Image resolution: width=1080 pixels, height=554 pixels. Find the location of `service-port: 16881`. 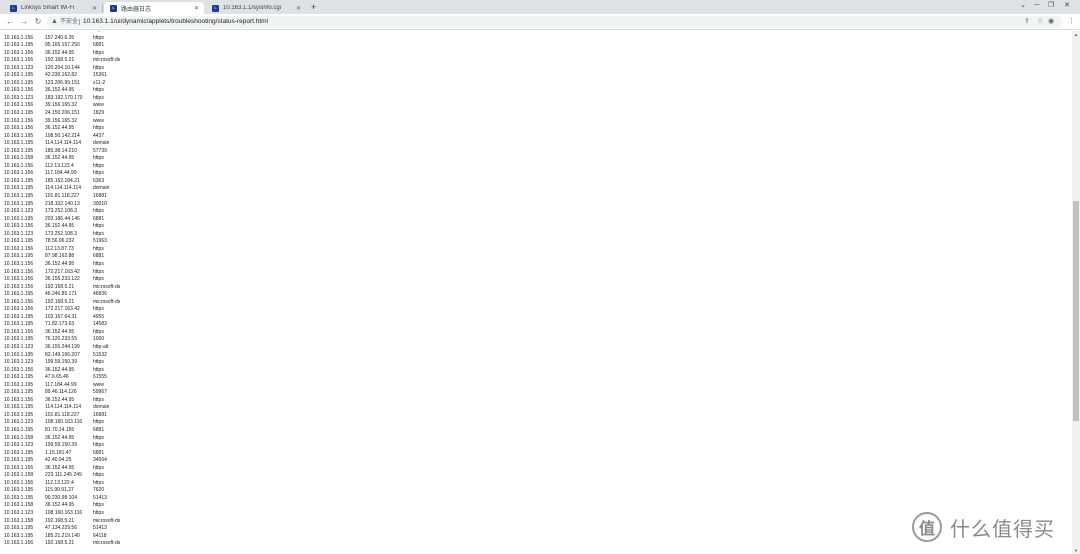

service-port: 16881 is located at coordinates (113, 416).